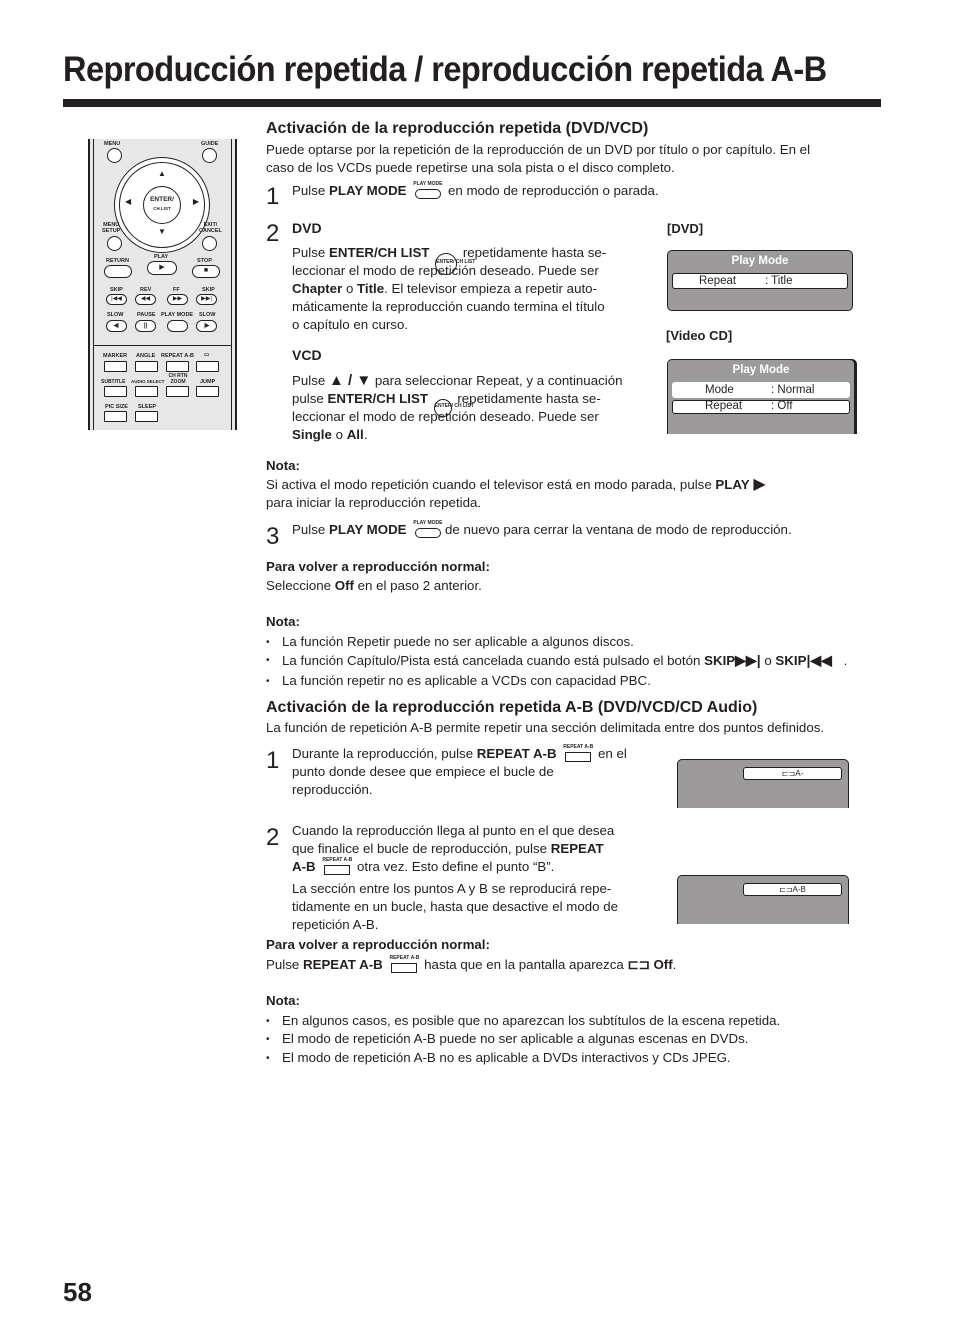  I want to click on remote-up-arrow-icon: ▲, so click(162, 173).